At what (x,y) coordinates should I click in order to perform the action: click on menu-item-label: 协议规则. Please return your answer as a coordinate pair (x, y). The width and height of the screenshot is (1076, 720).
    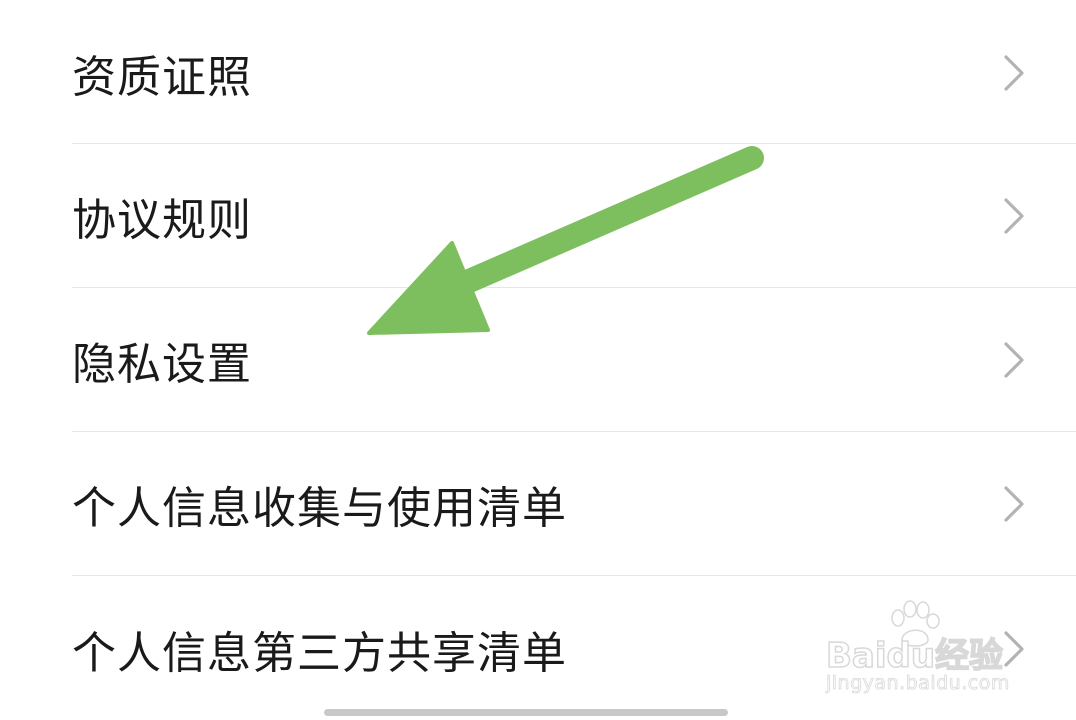
    Looking at the image, I should click on (162, 220).